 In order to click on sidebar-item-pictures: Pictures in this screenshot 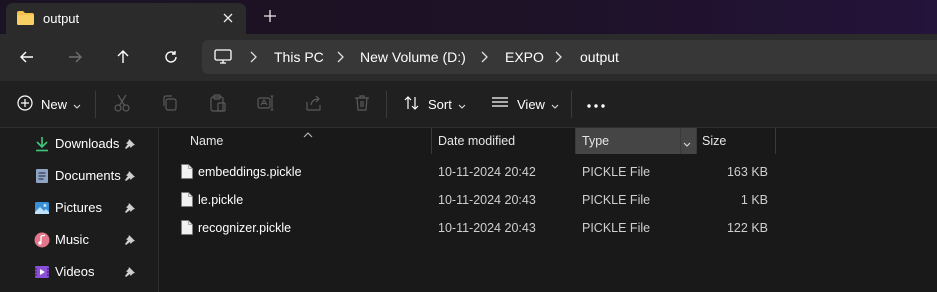, I will do `click(79, 208)`.